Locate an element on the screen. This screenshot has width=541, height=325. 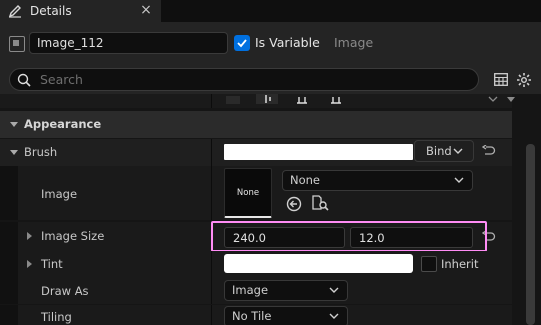
bind-label: Bind is located at coordinates (439, 151).